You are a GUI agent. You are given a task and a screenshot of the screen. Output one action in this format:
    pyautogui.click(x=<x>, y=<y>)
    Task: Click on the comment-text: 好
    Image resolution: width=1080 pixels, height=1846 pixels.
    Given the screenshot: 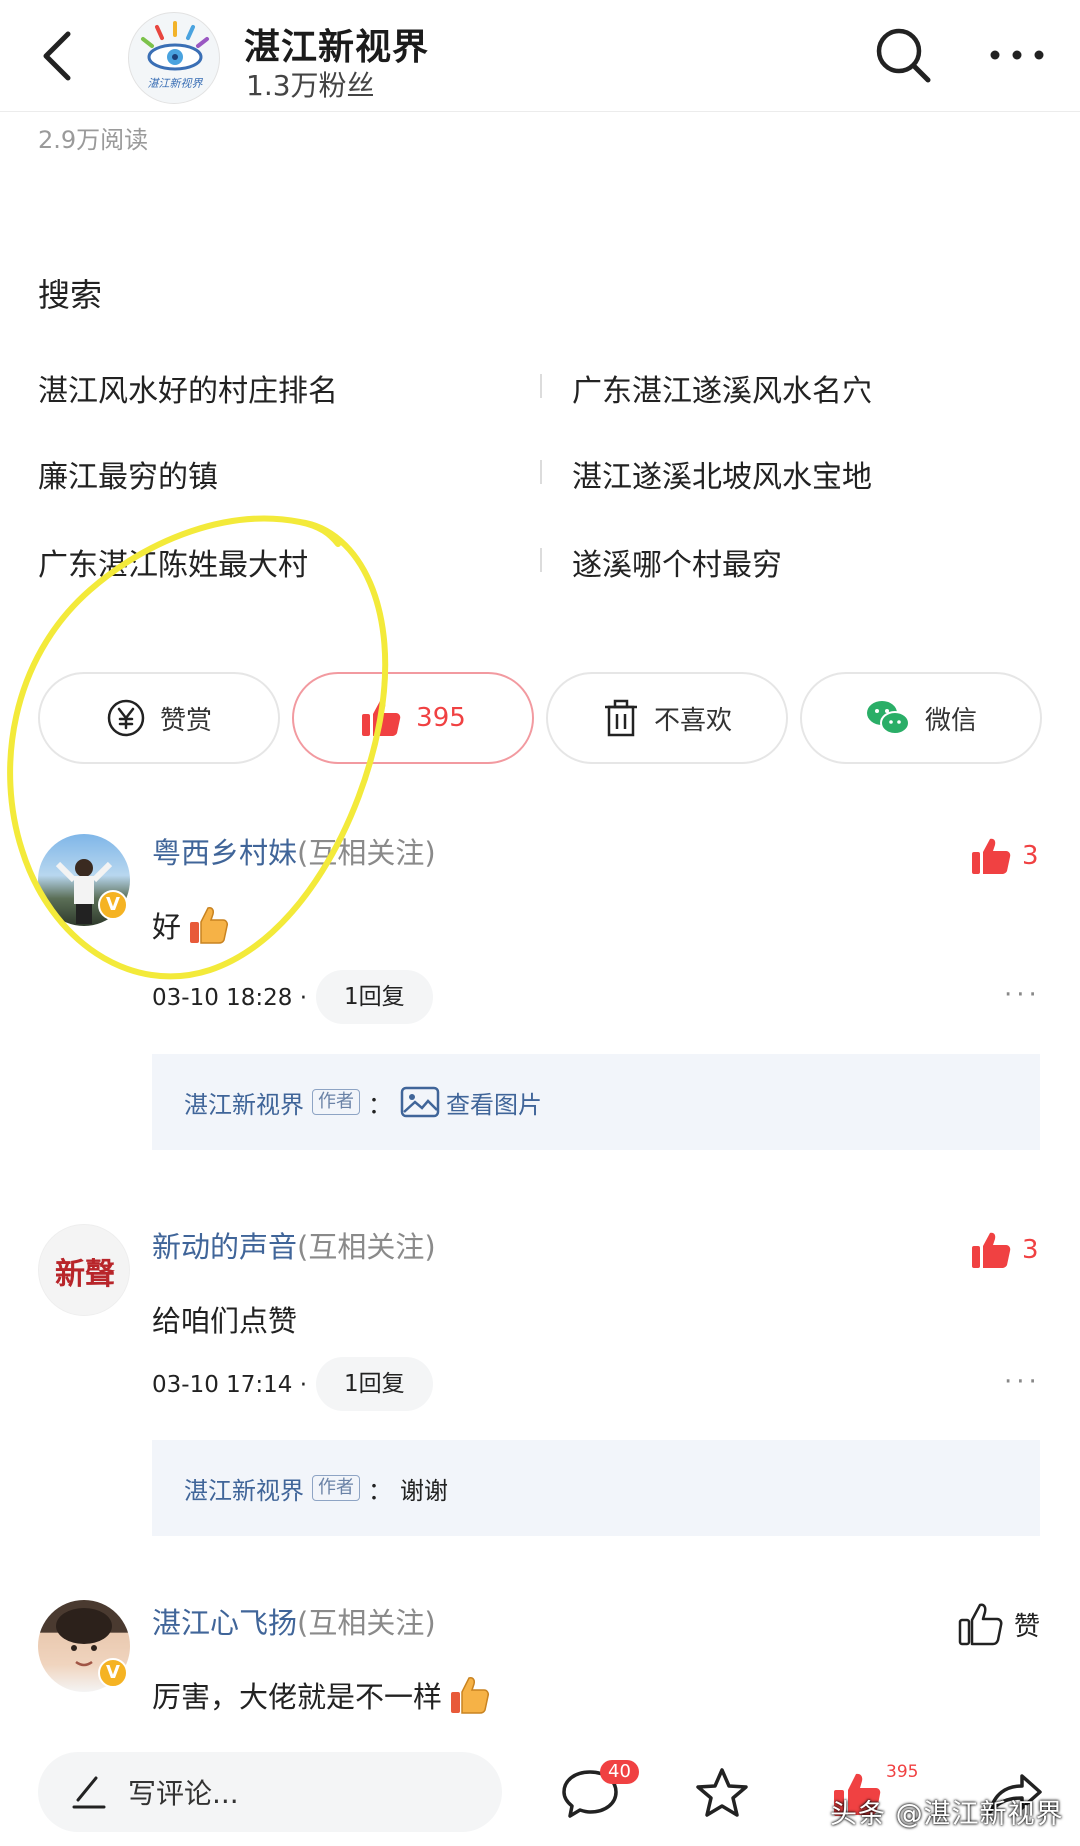 What is the action you would take?
    pyautogui.click(x=190, y=925)
    